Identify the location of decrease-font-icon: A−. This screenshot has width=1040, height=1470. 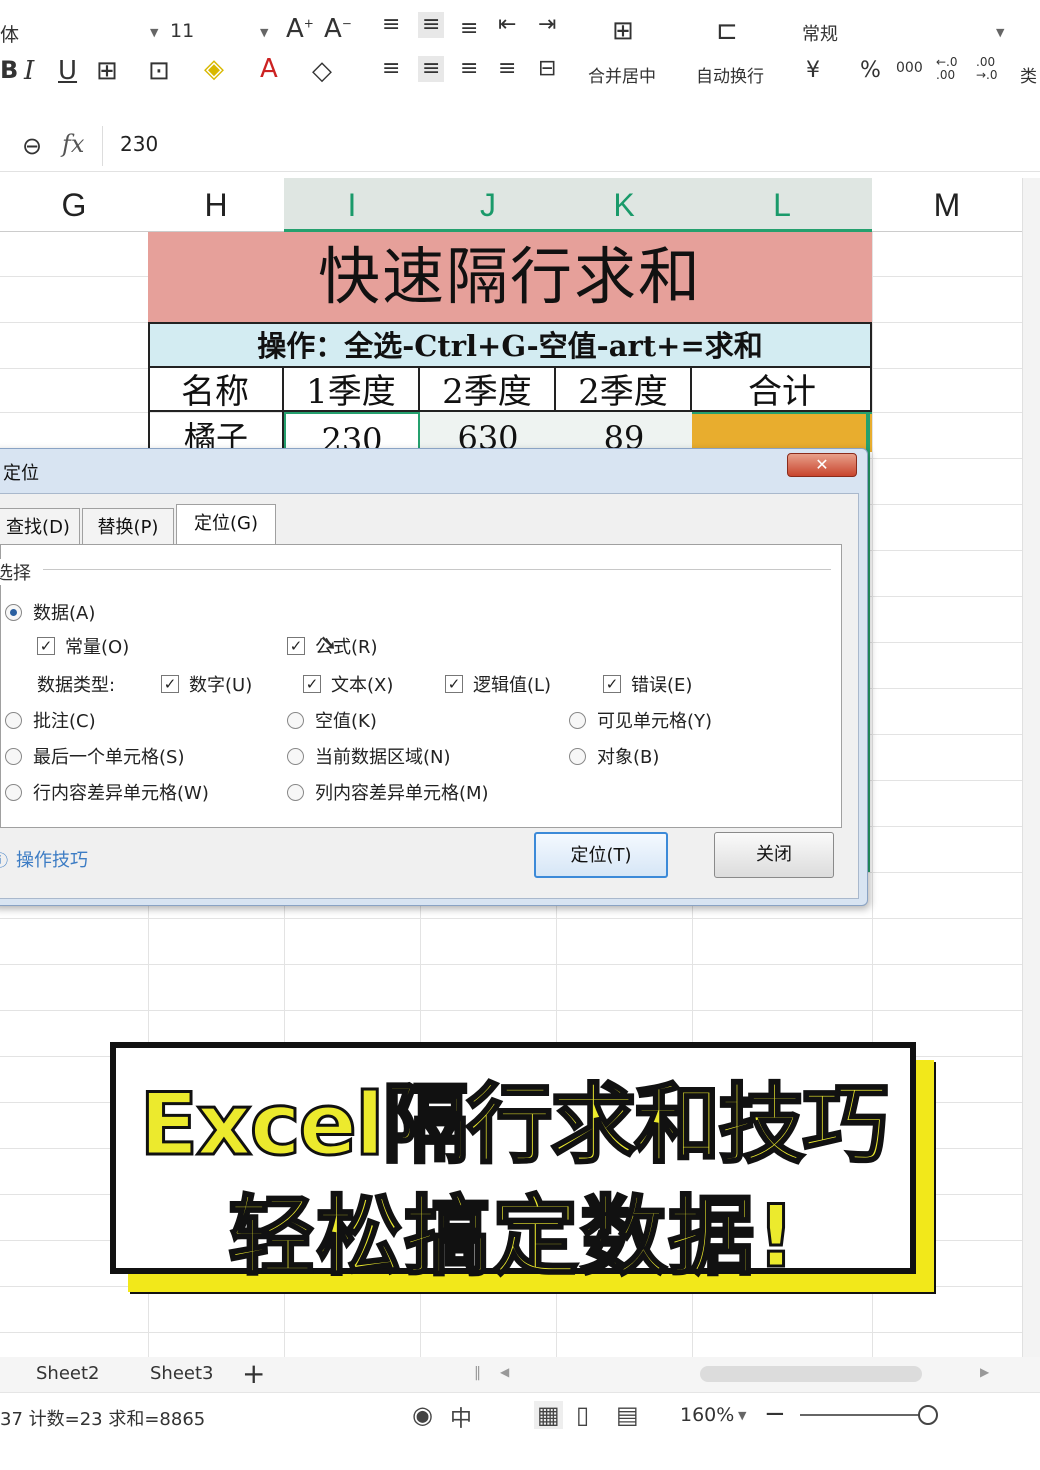
(338, 29).